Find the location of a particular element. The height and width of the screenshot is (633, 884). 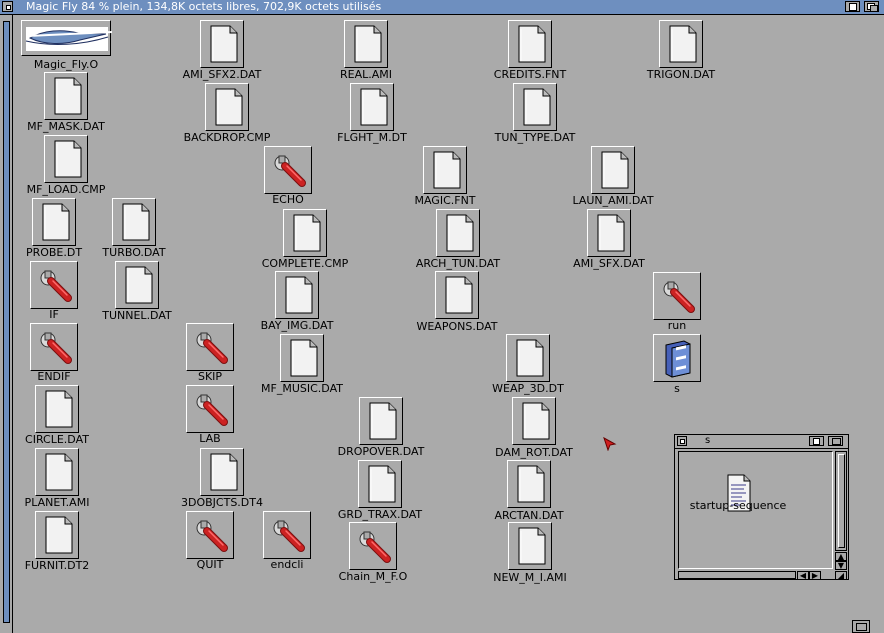

icon-label: TRIGON.DAT is located at coordinates (681, 74).